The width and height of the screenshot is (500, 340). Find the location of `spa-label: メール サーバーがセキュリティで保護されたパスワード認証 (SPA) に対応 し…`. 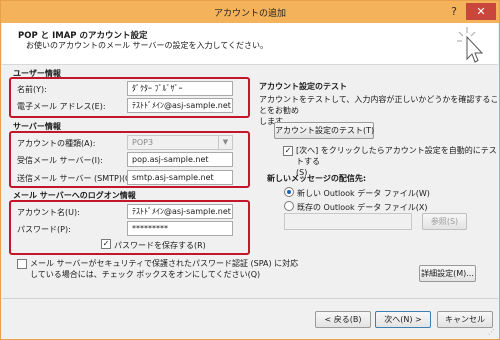

spa-label: メール サーバーがセキュリティで保護されたパスワード認証 (SPA) に対応 し… is located at coordinates (164, 269).